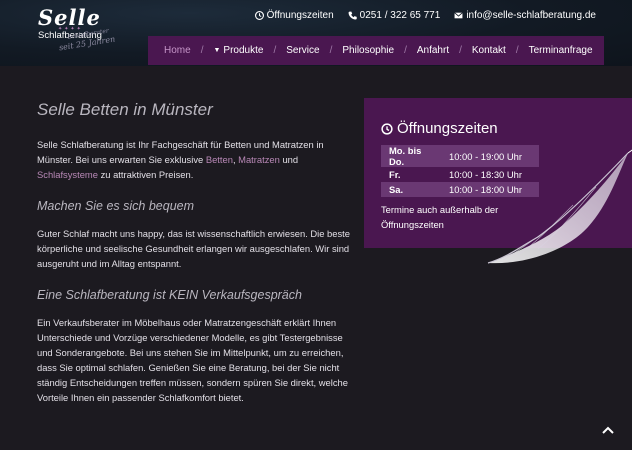 This screenshot has width=632, height=450. Describe the element at coordinates (352, 15) in the screenshot. I see `phone-icon` at that location.